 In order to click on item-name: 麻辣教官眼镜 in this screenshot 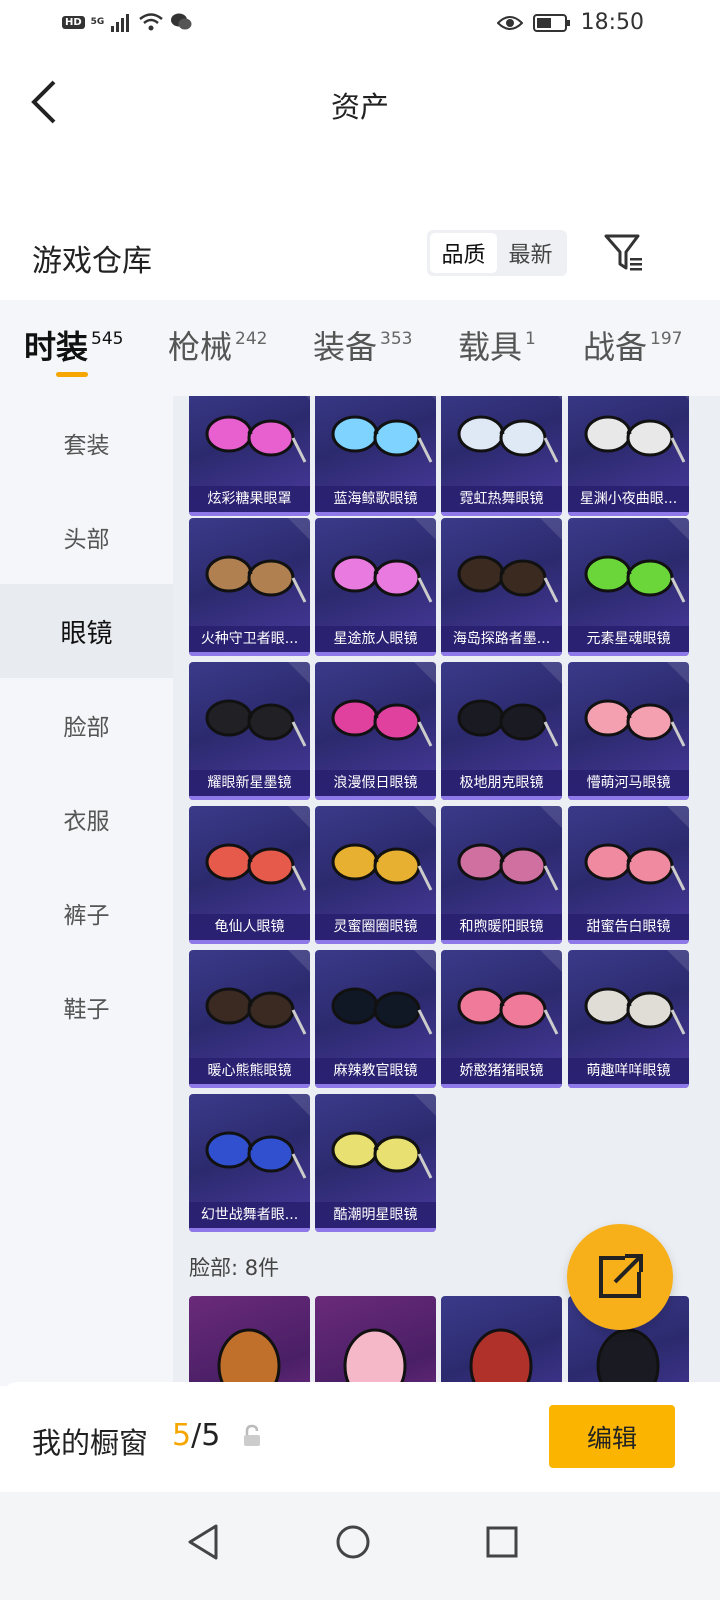, I will do `click(375, 1071)`.